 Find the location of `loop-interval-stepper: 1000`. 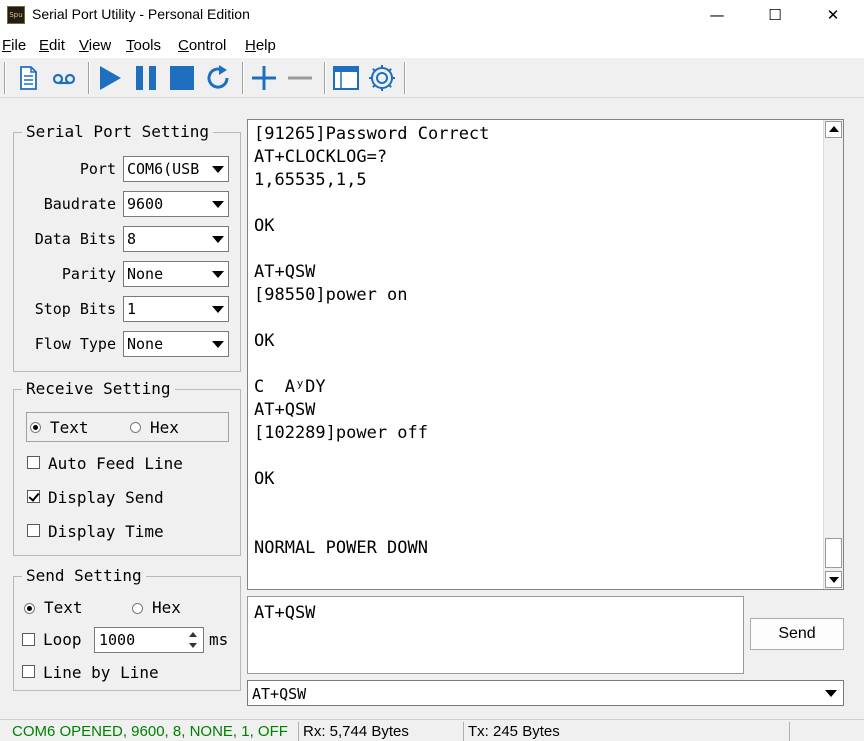

loop-interval-stepper: 1000 is located at coordinates (149, 640).